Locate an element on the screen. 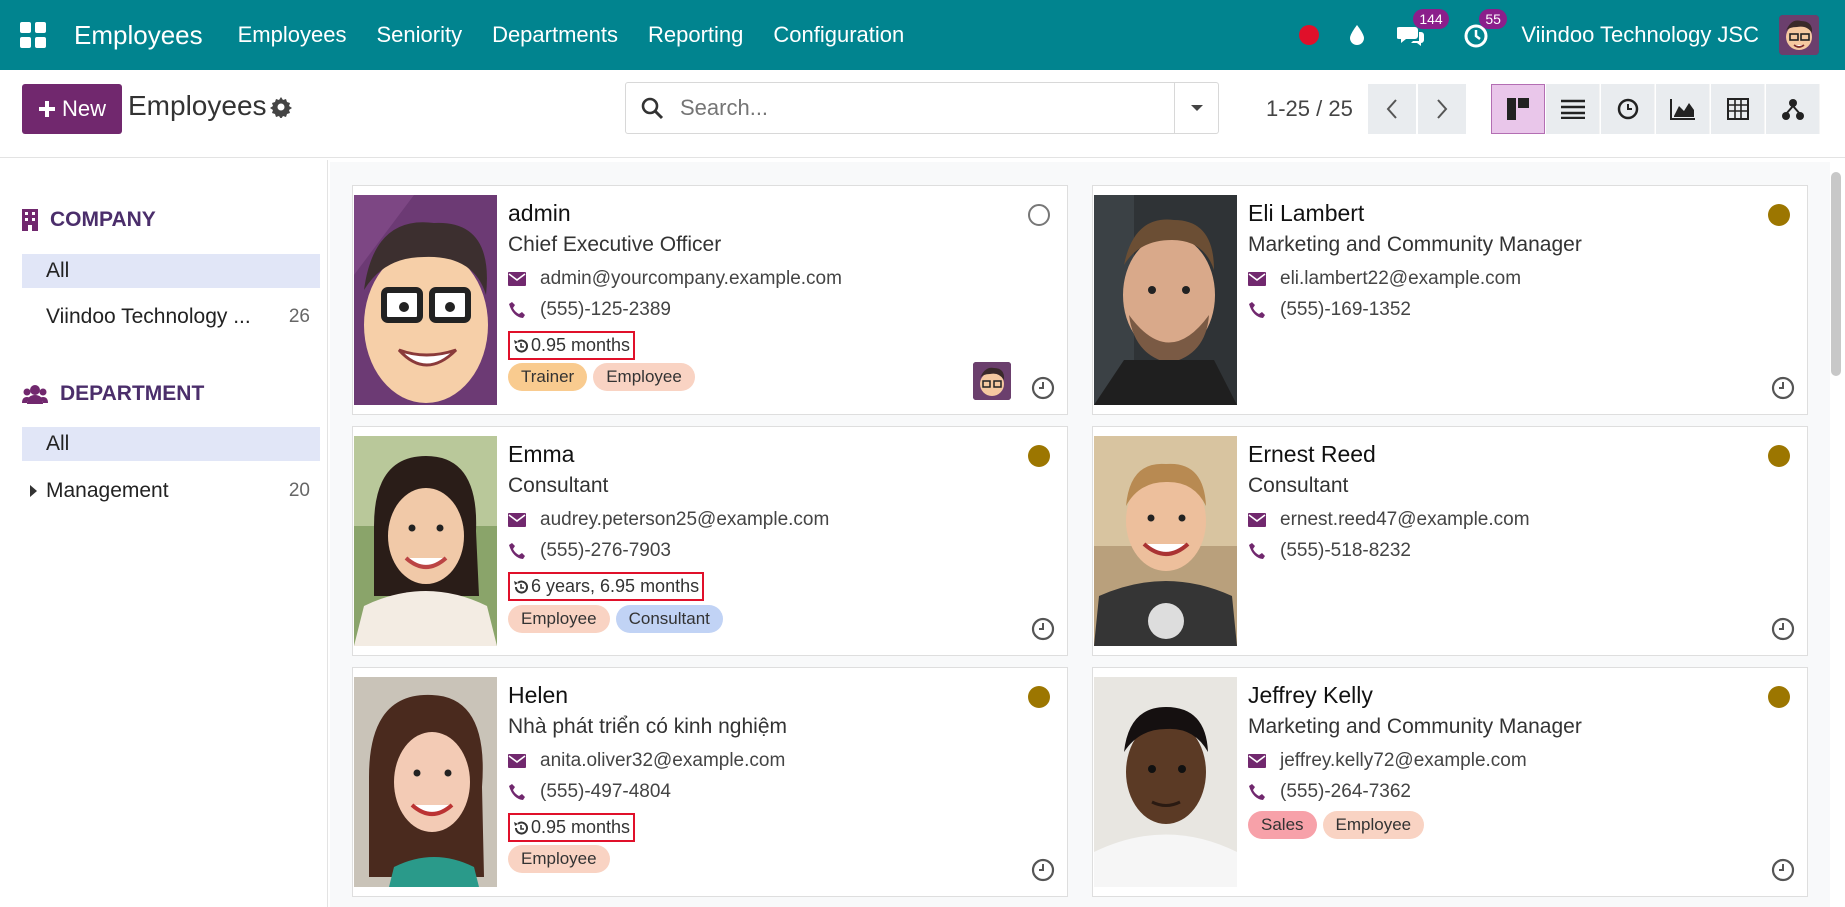  employee-email: eli.lambert22@example.com is located at coordinates (1384, 279).